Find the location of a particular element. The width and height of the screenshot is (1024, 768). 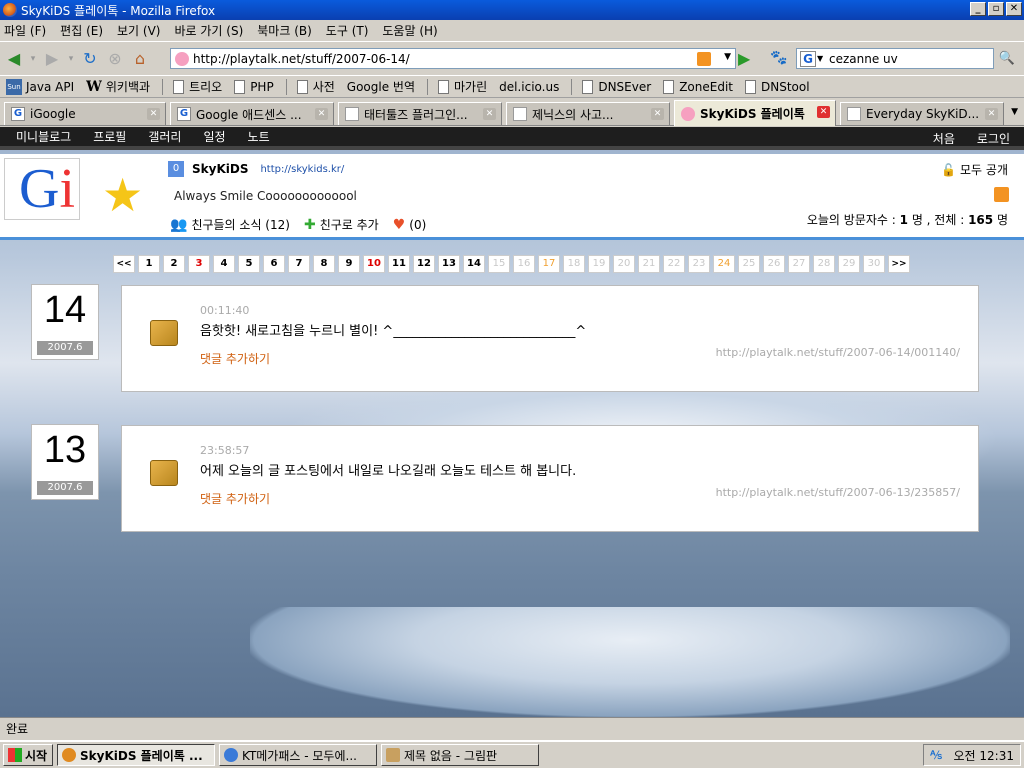

nav-miniblog: 미니블로그 is located at coordinates (43, 136).